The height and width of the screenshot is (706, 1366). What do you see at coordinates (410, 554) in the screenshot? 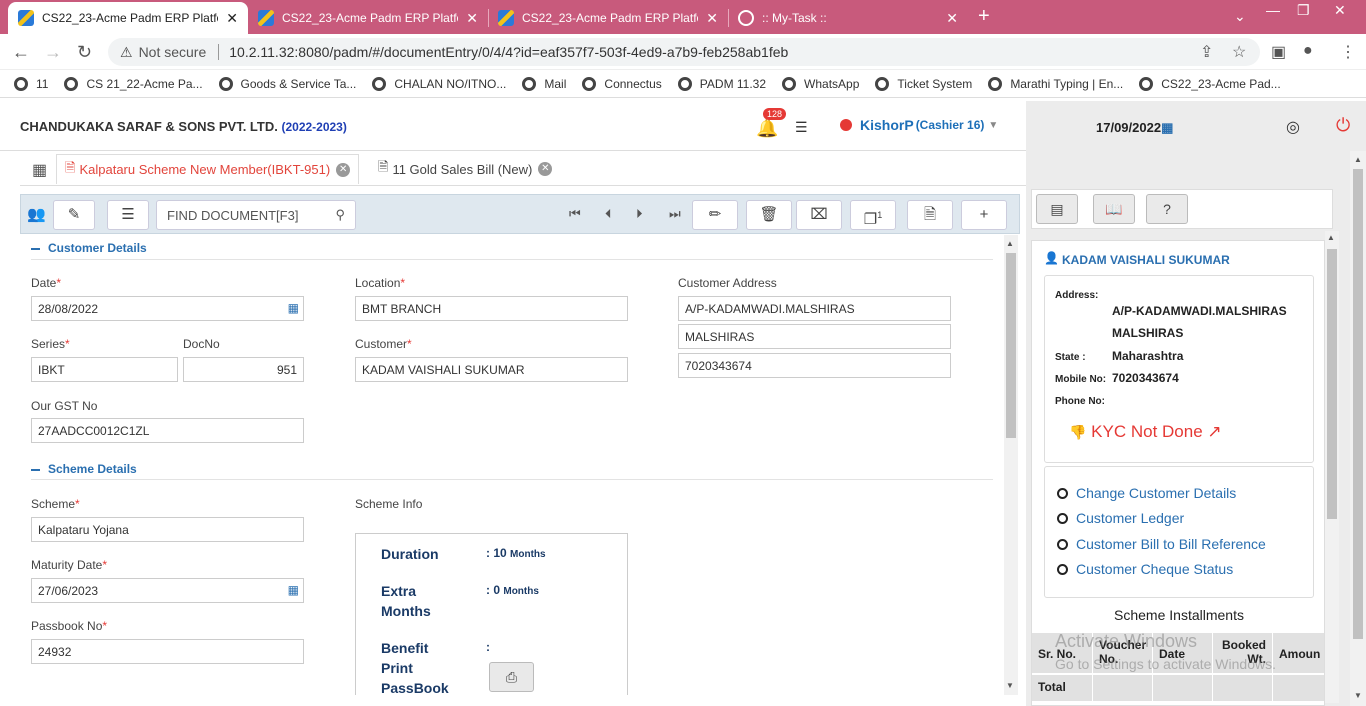
I see `duration-label: Duration` at bounding box center [410, 554].